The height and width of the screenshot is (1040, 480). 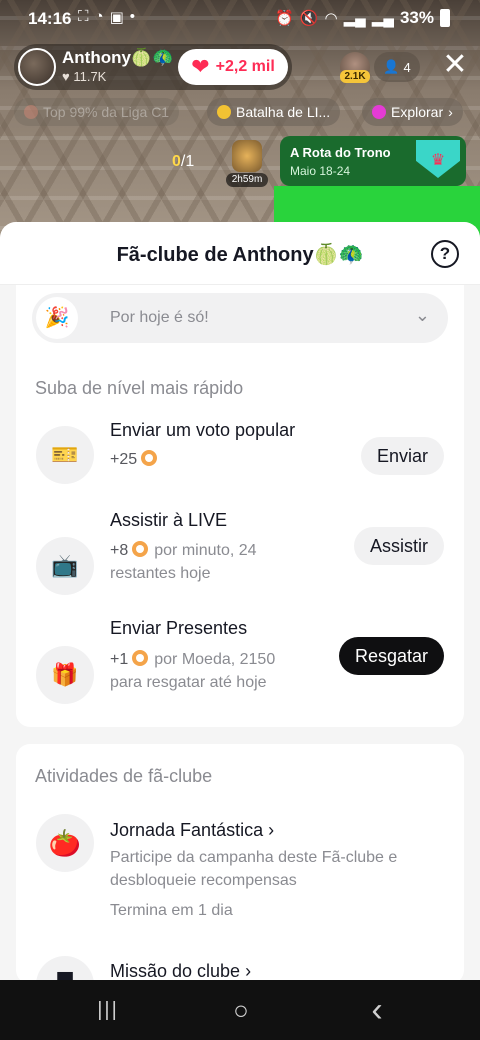 What do you see at coordinates (215, 659) in the screenshot?
I see `task-detail: por Moeda, 2150` at bounding box center [215, 659].